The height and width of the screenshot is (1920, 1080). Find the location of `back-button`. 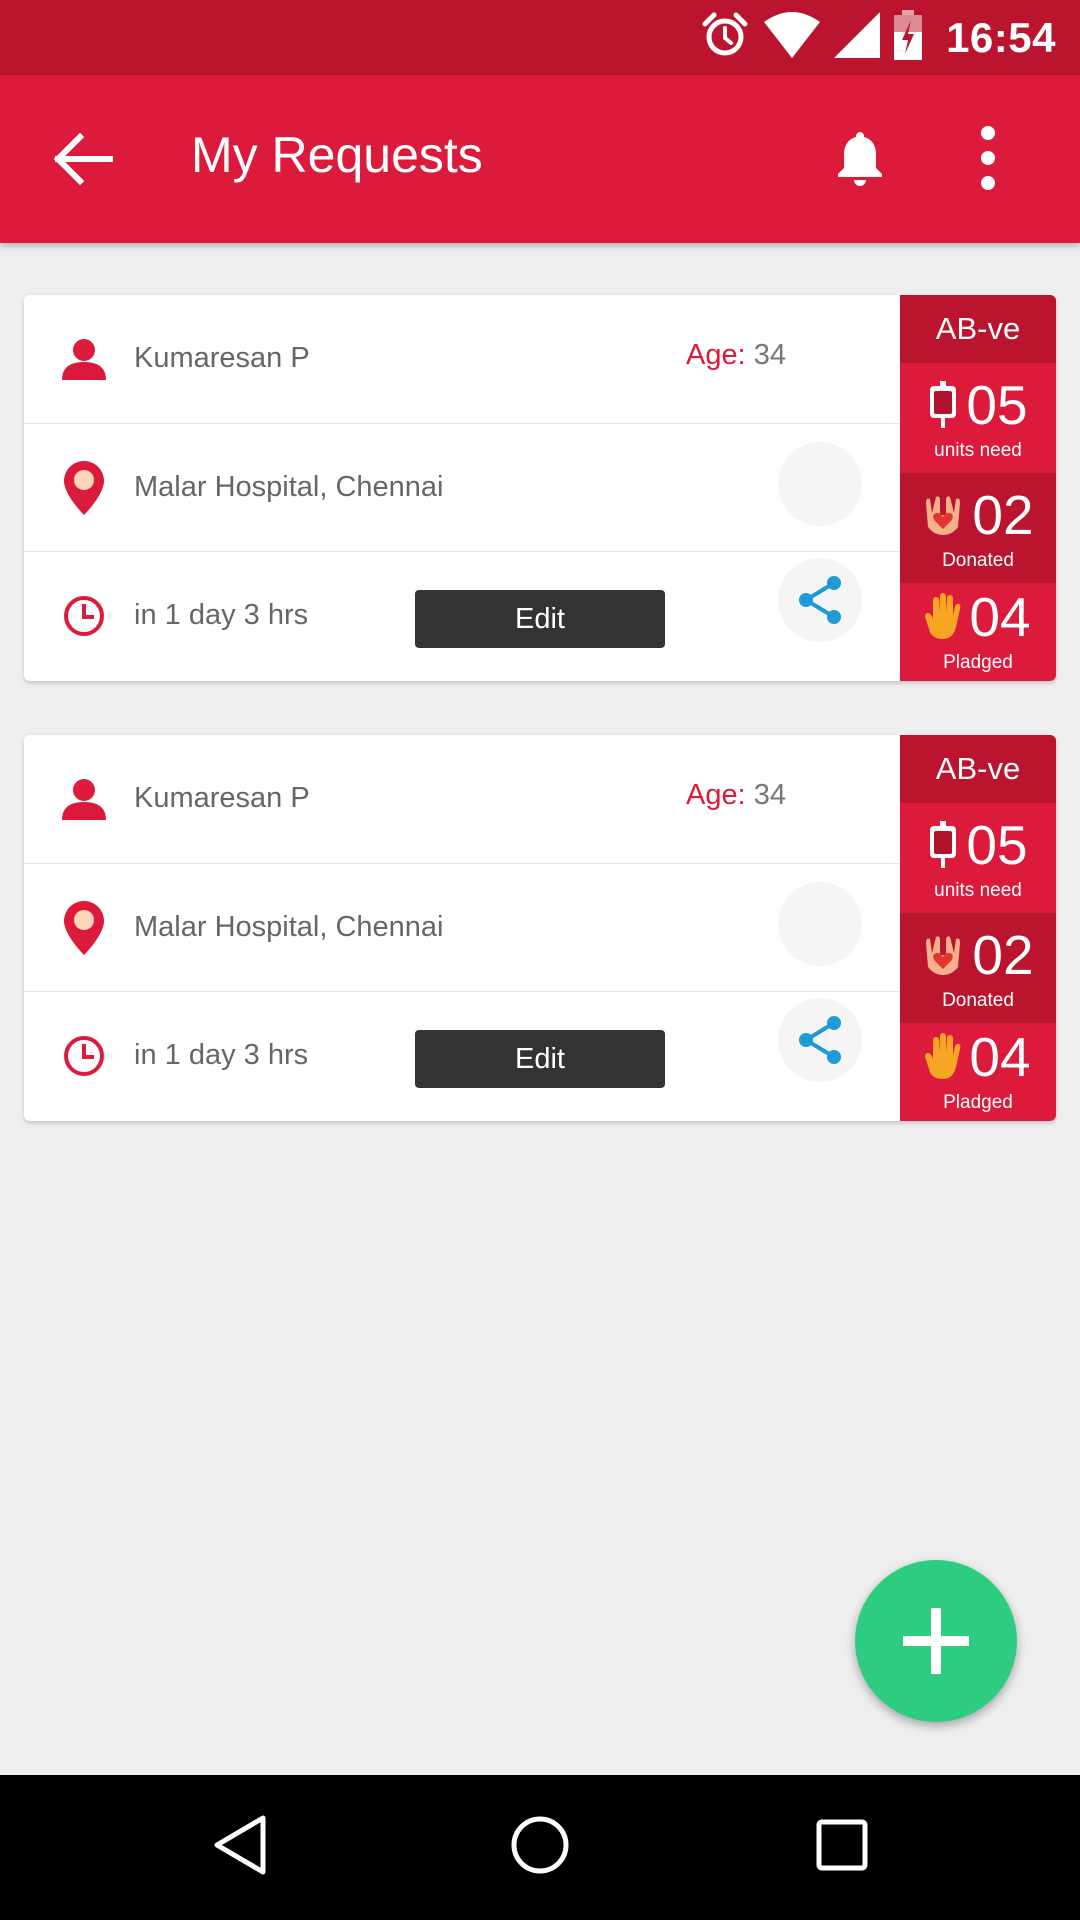

back-button is located at coordinates (82, 159).